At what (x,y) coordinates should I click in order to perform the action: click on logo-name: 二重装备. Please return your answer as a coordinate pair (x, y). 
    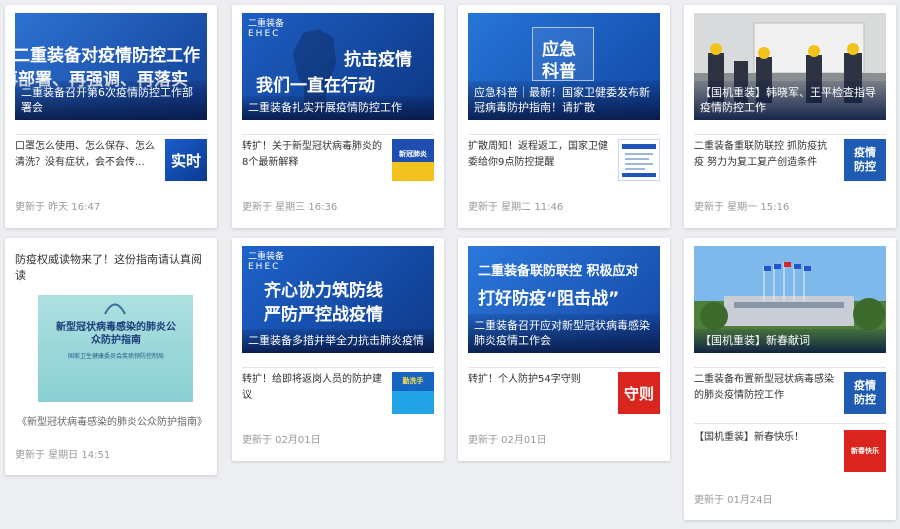
    Looking at the image, I should click on (266, 257).